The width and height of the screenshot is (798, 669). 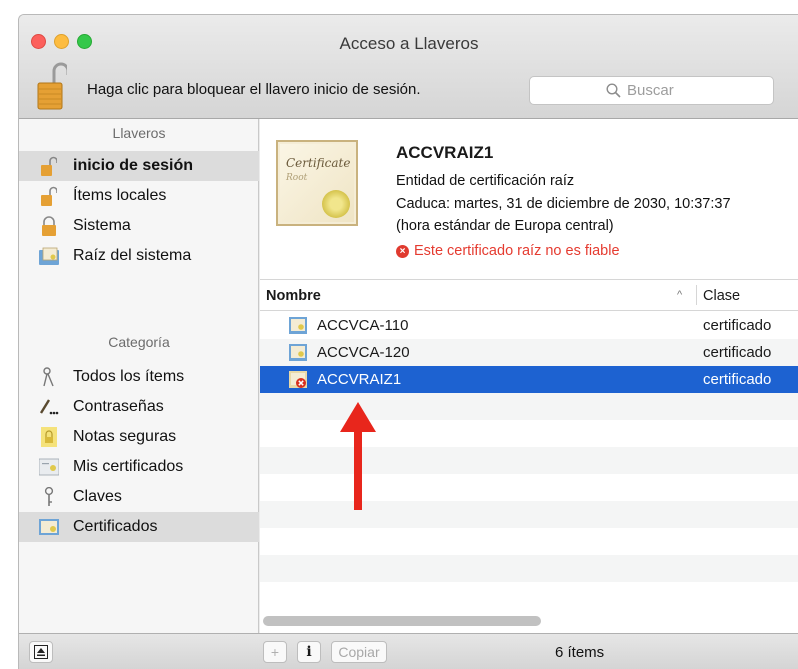 I want to click on certificate-name: ACCVRAIZ1, so click(x=445, y=152).